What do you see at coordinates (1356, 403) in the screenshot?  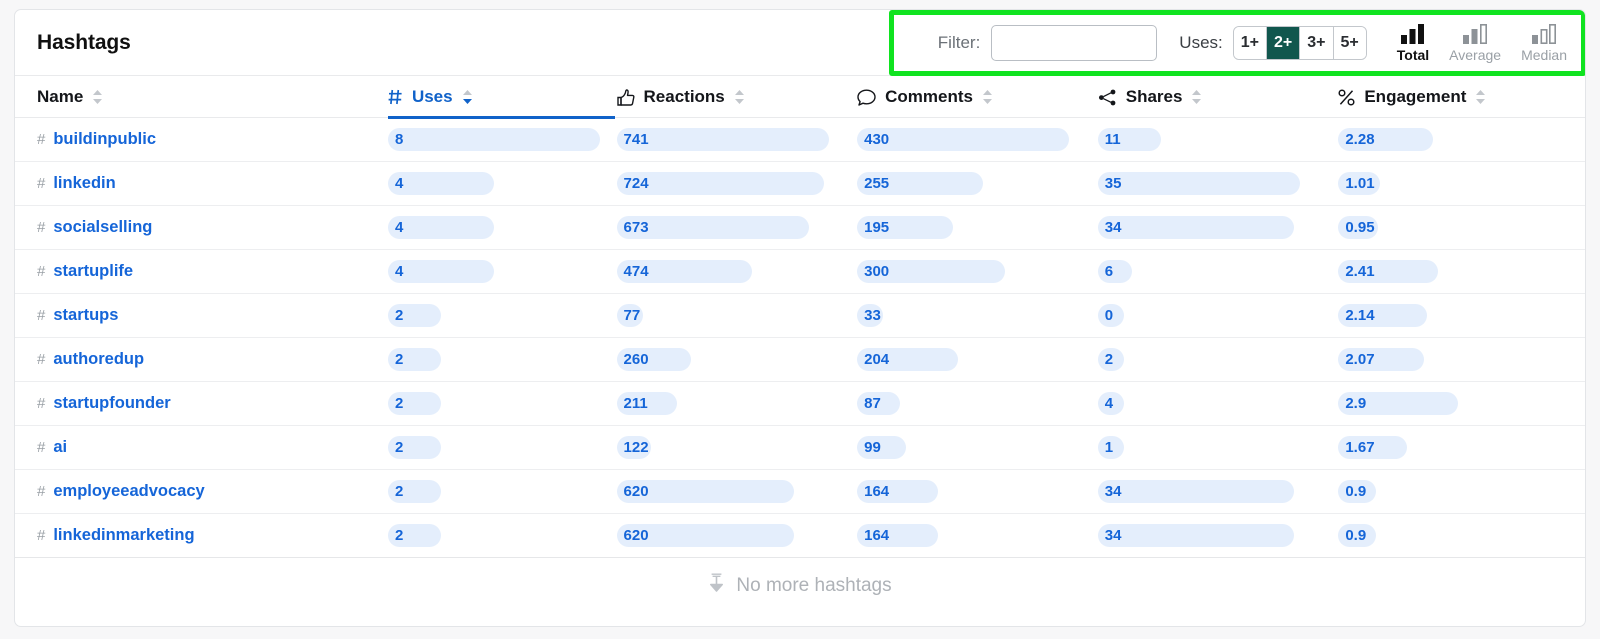 I see `metric-value: 2.9` at bounding box center [1356, 403].